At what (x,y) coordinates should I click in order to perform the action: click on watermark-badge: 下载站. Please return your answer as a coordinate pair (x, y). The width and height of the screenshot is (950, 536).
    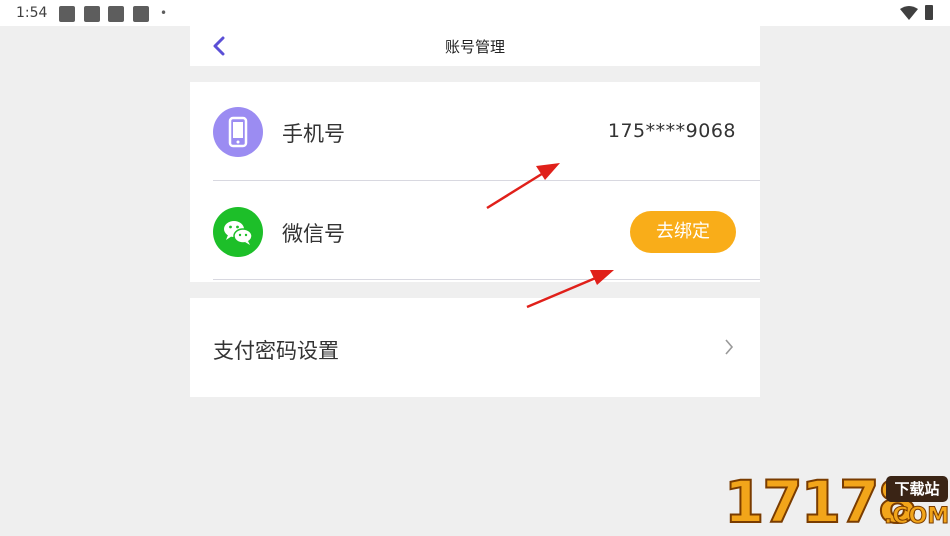
    Looking at the image, I should click on (917, 489).